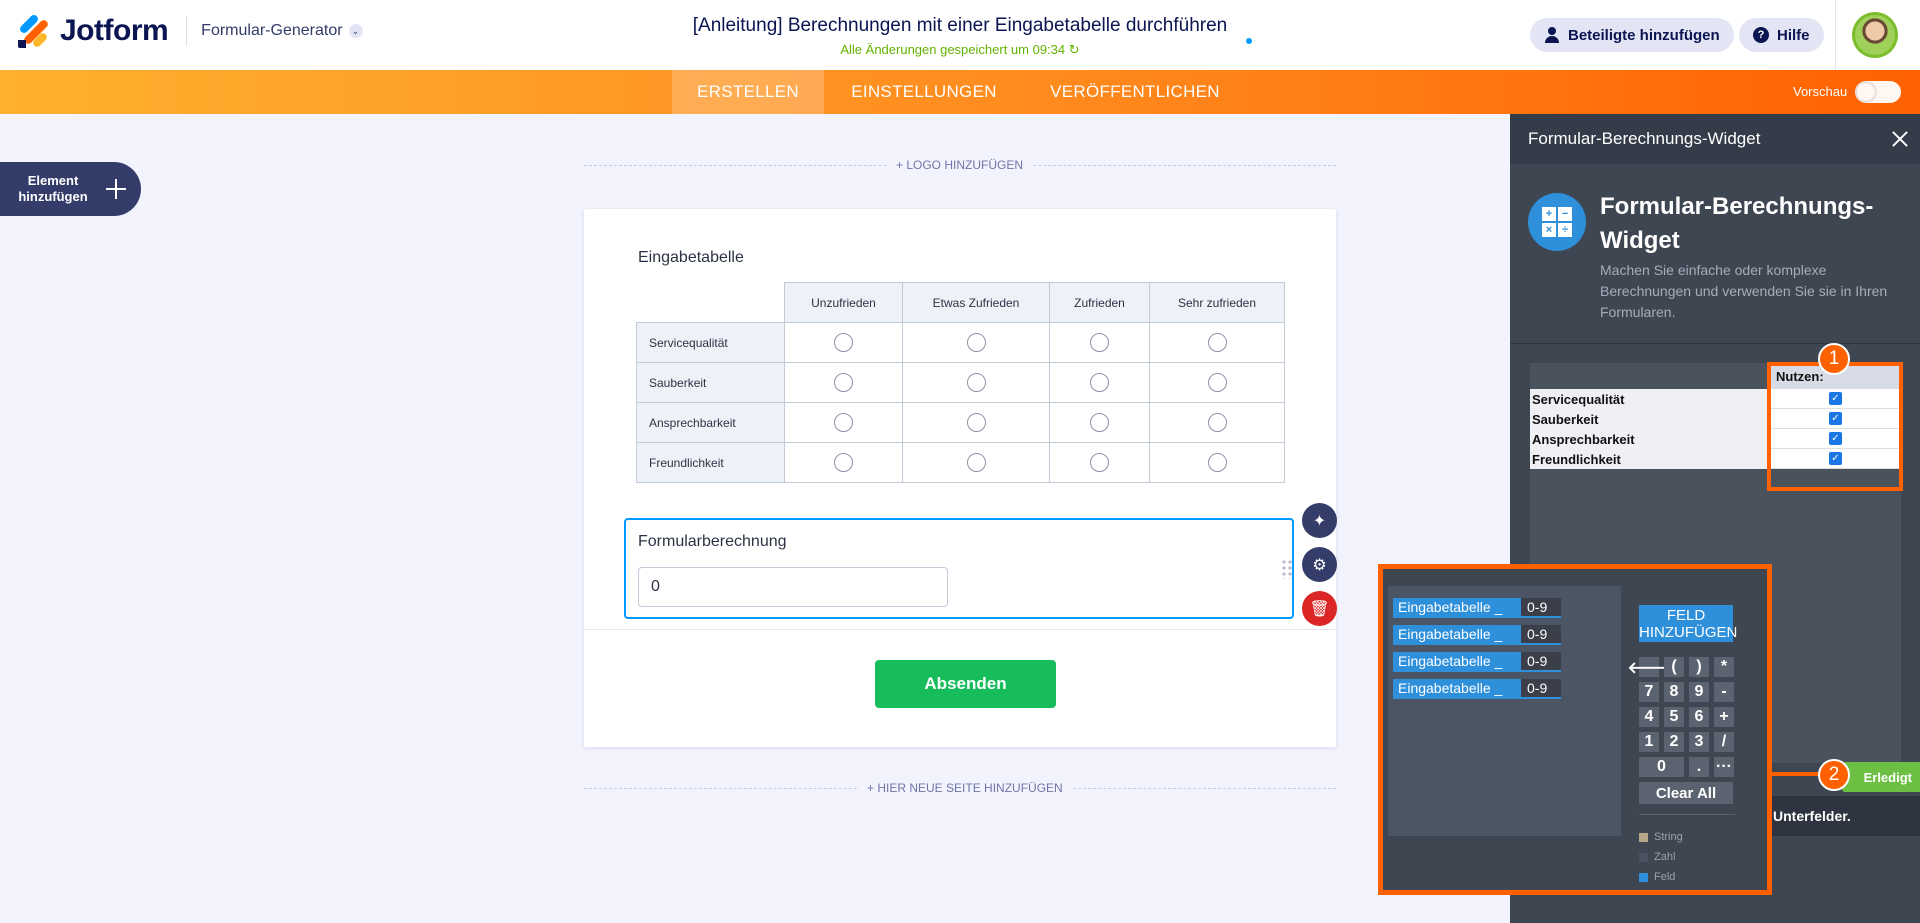 The width and height of the screenshot is (1920, 923). Describe the element at coordinates (1724, 717) in the screenshot. I see `calculator-key: +` at that location.